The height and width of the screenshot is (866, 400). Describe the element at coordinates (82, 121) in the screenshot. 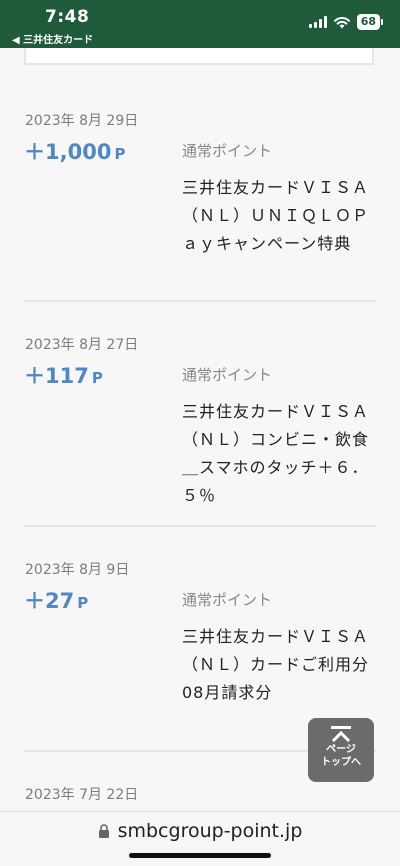

I see `entry-date: 2023年 8月 29日` at that location.